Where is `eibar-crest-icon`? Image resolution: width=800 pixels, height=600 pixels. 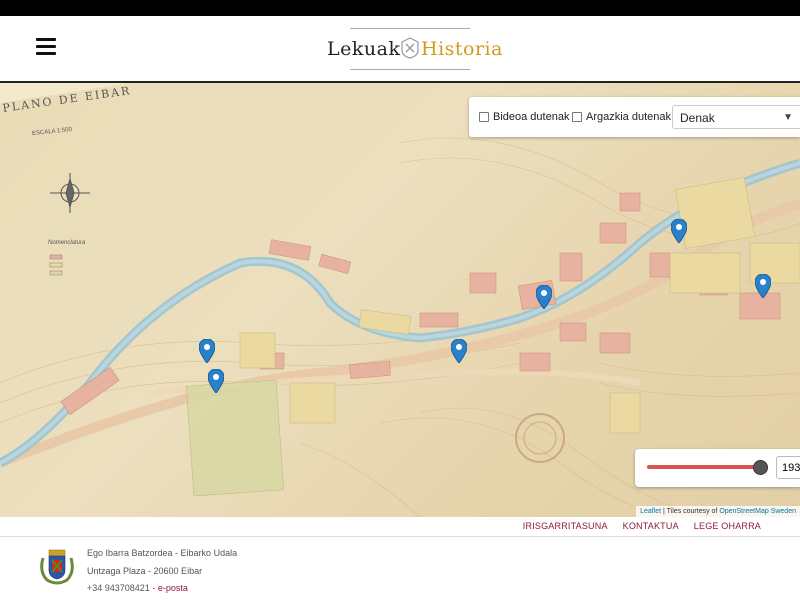 eibar-crest-icon is located at coordinates (57, 567).